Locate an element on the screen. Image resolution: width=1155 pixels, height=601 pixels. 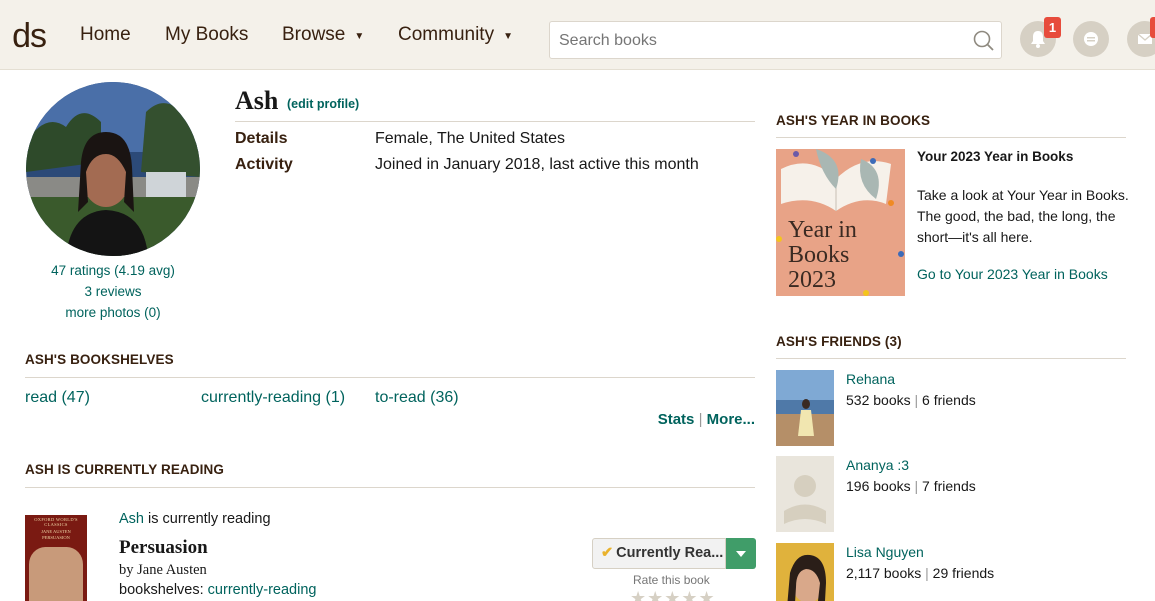
year-in-books-image: Year in Books 2023 is located at coordinates (840, 222).